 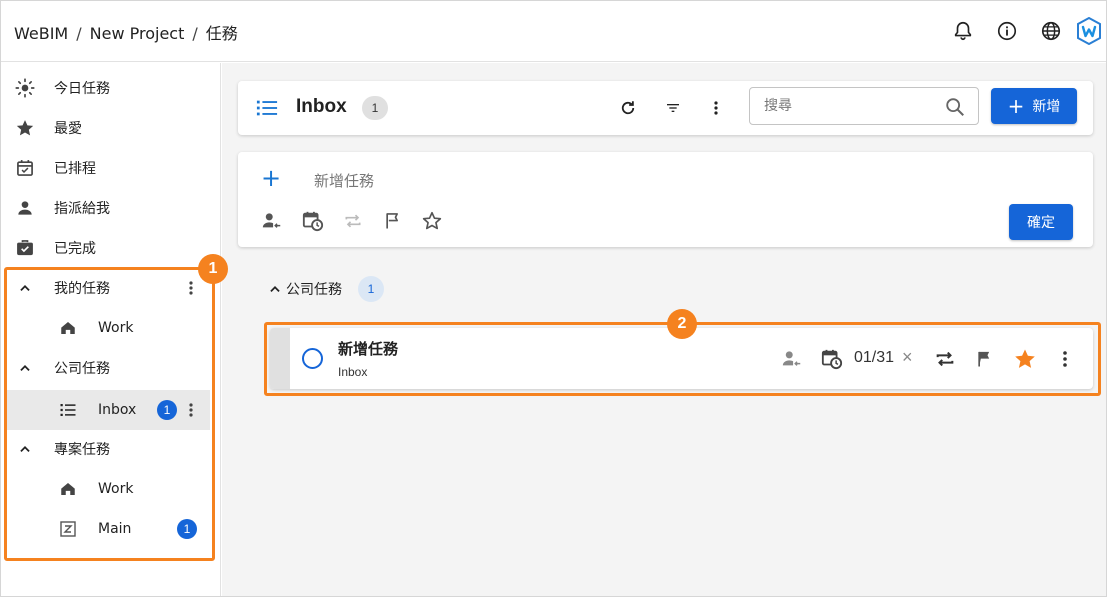 I want to click on sidebar-item-assigned: 指派給我, so click(x=110, y=208).